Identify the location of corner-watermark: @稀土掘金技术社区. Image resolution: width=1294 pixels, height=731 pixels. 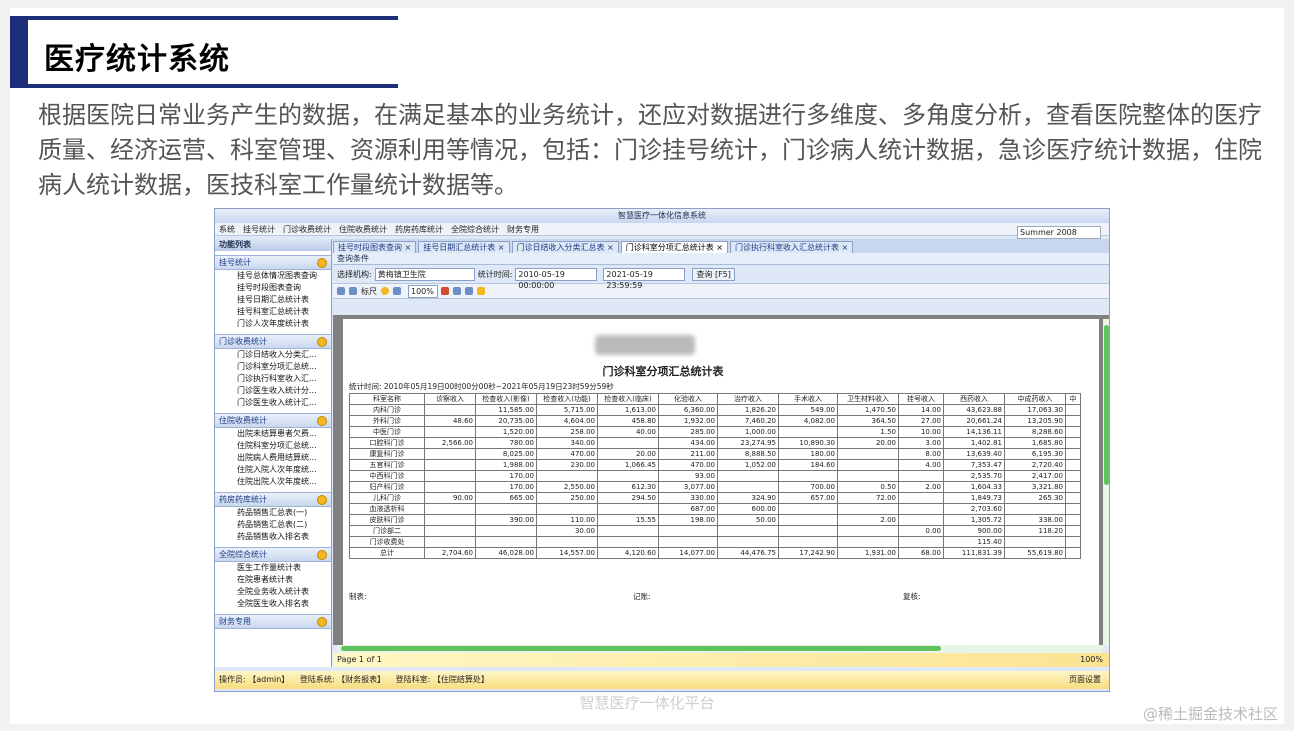
(1210, 714).